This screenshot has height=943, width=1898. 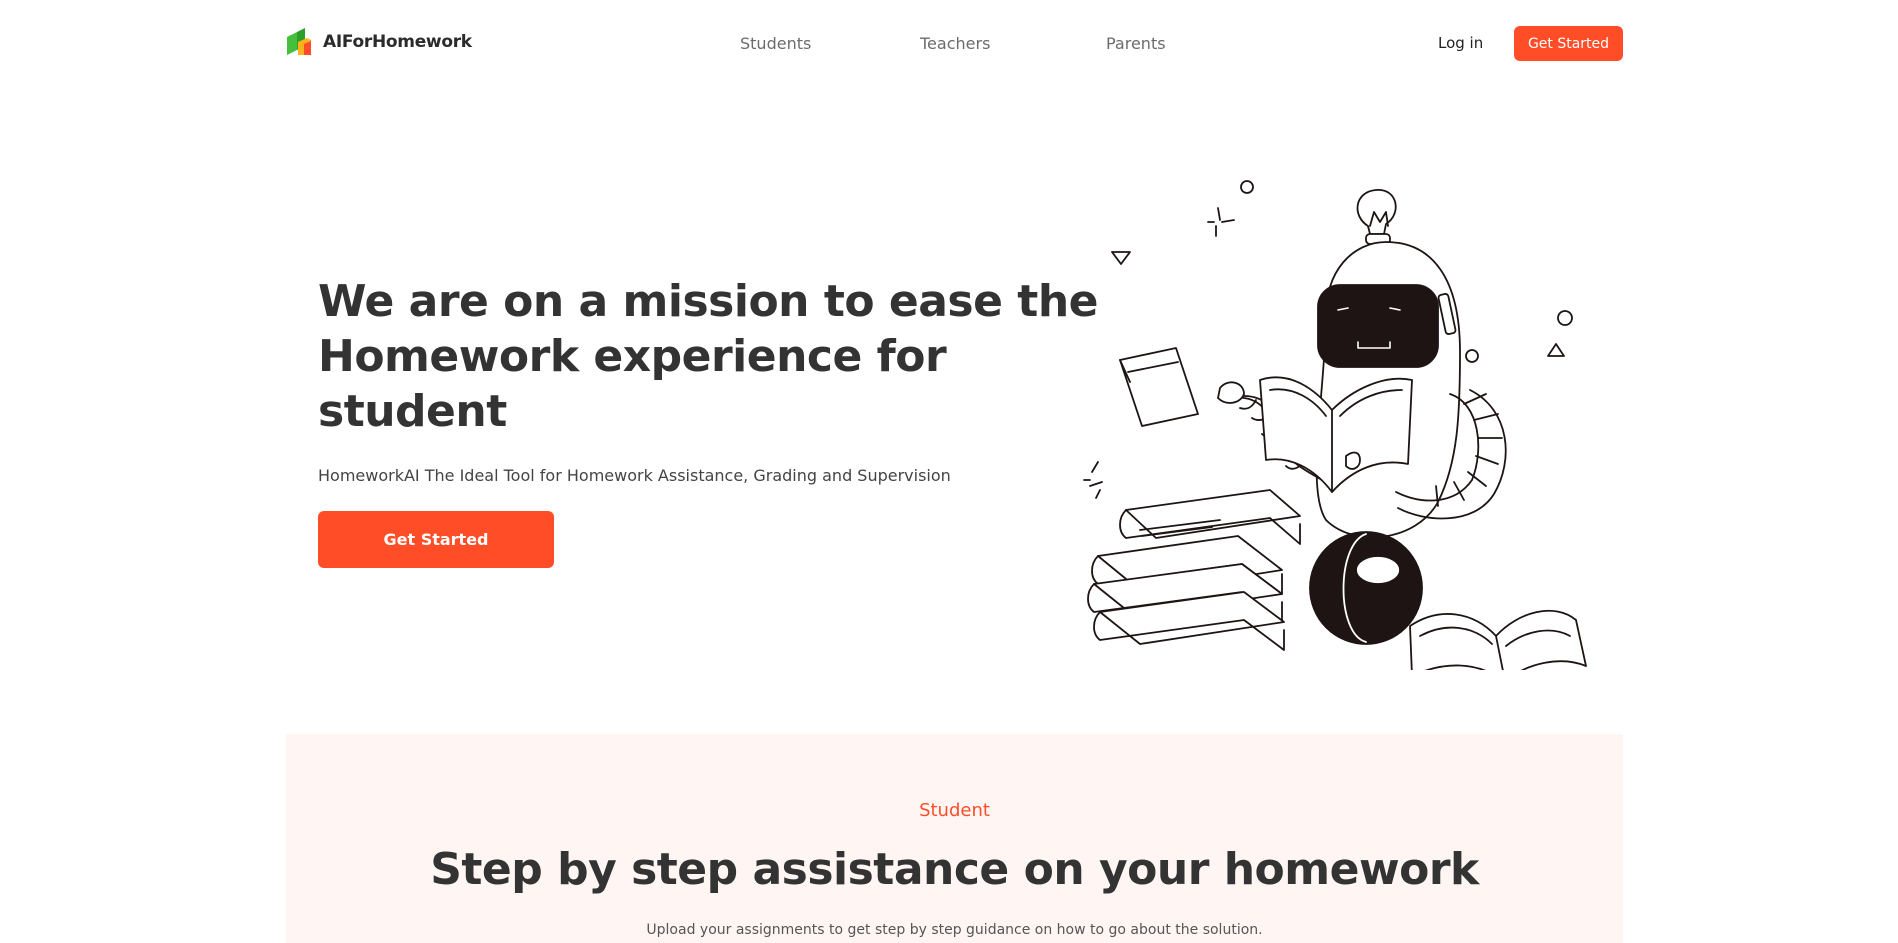 What do you see at coordinates (1460, 43) in the screenshot?
I see `login-link: Log in` at bounding box center [1460, 43].